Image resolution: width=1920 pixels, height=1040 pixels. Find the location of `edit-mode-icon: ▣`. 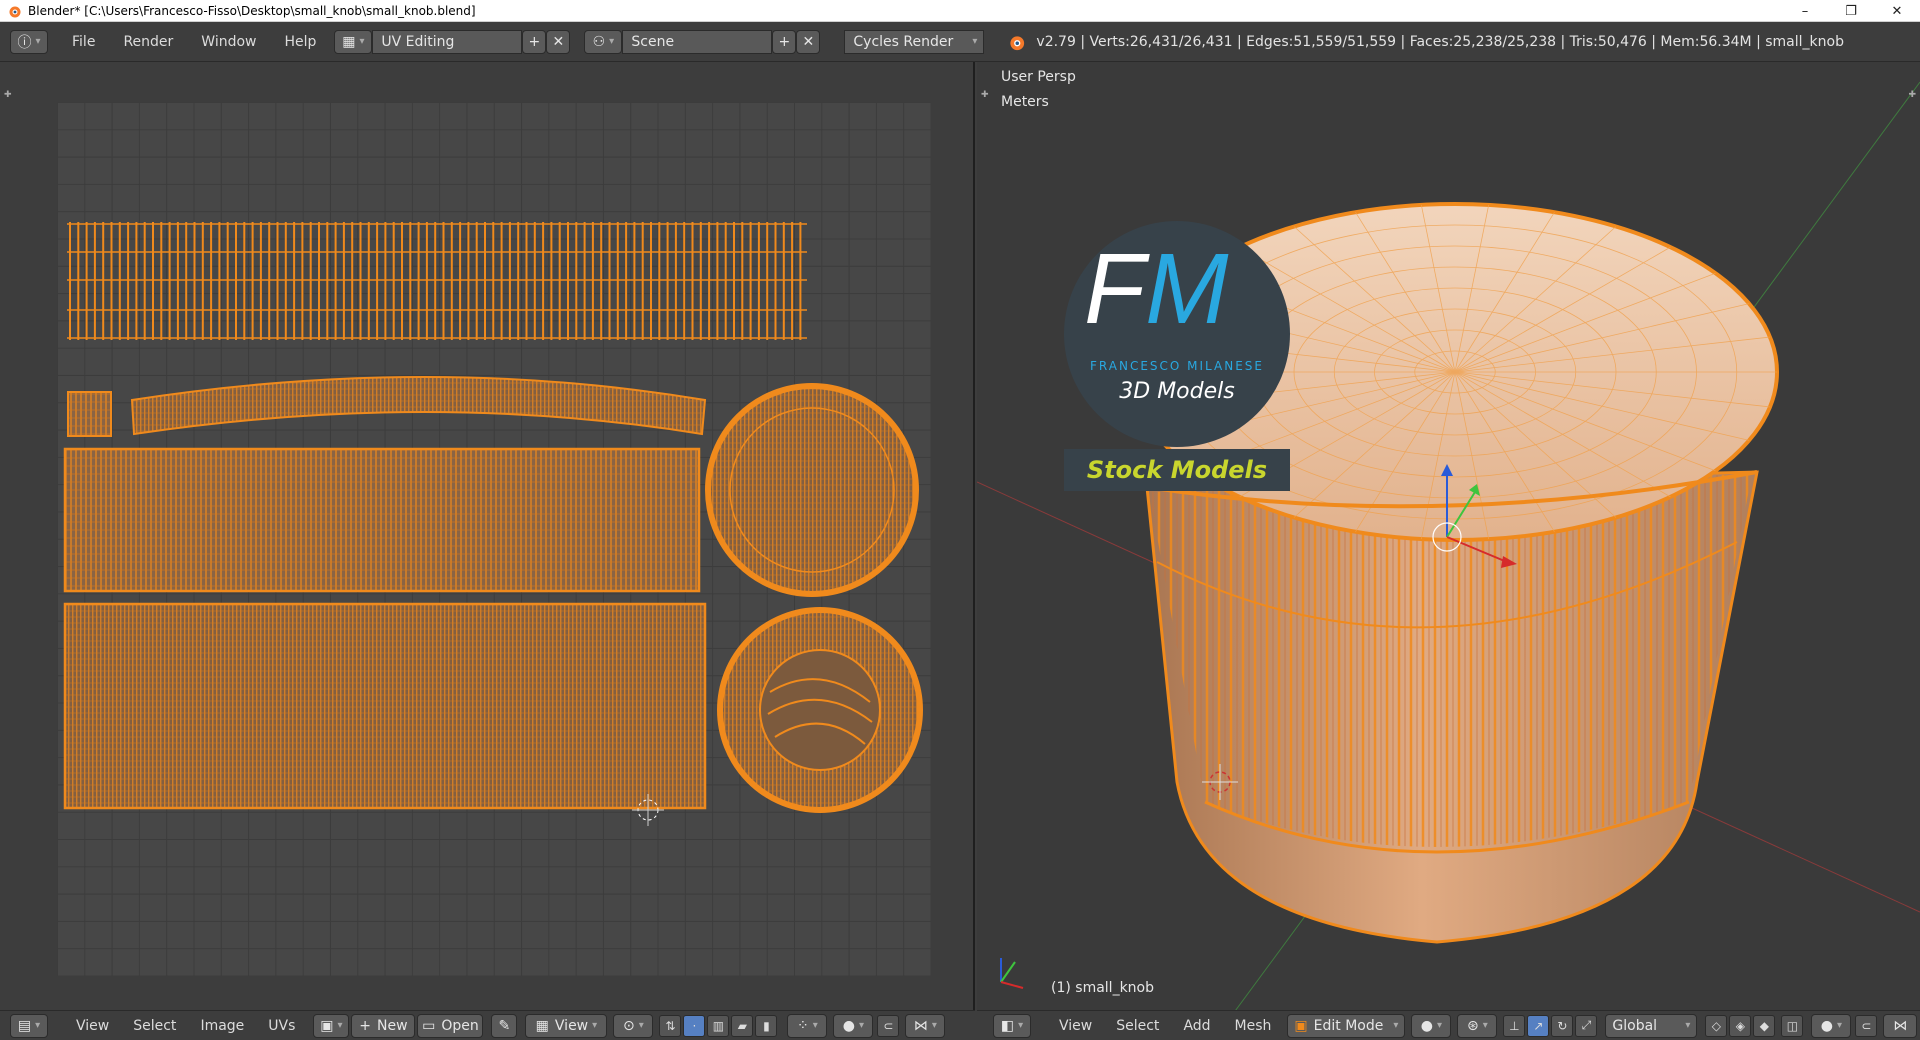

edit-mode-icon: ▣ is located at coordinates (1301, 1025).